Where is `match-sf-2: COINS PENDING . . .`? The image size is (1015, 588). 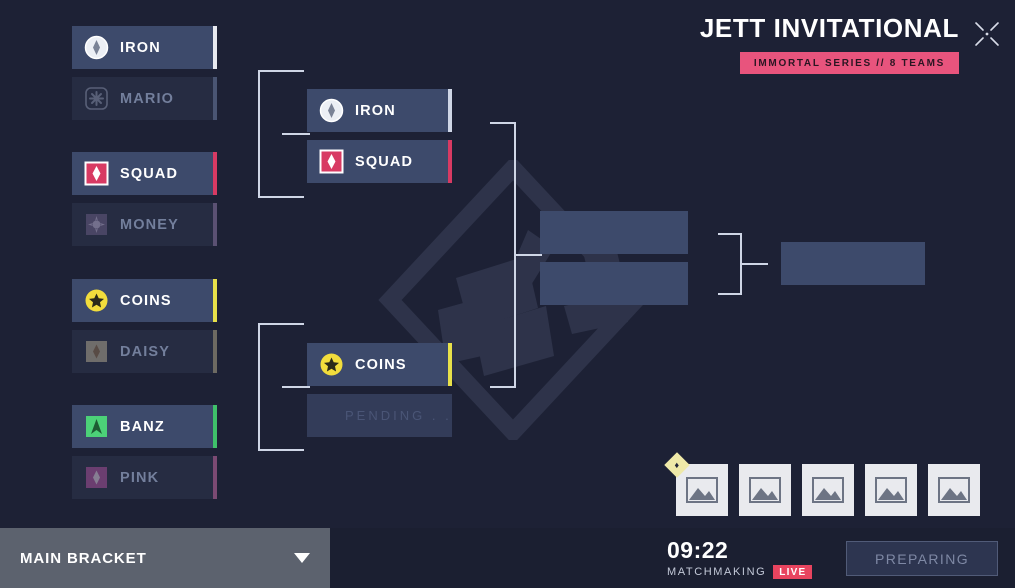
match-sf-2: COINS PENDING . . . is located at coordinates (379, 390).